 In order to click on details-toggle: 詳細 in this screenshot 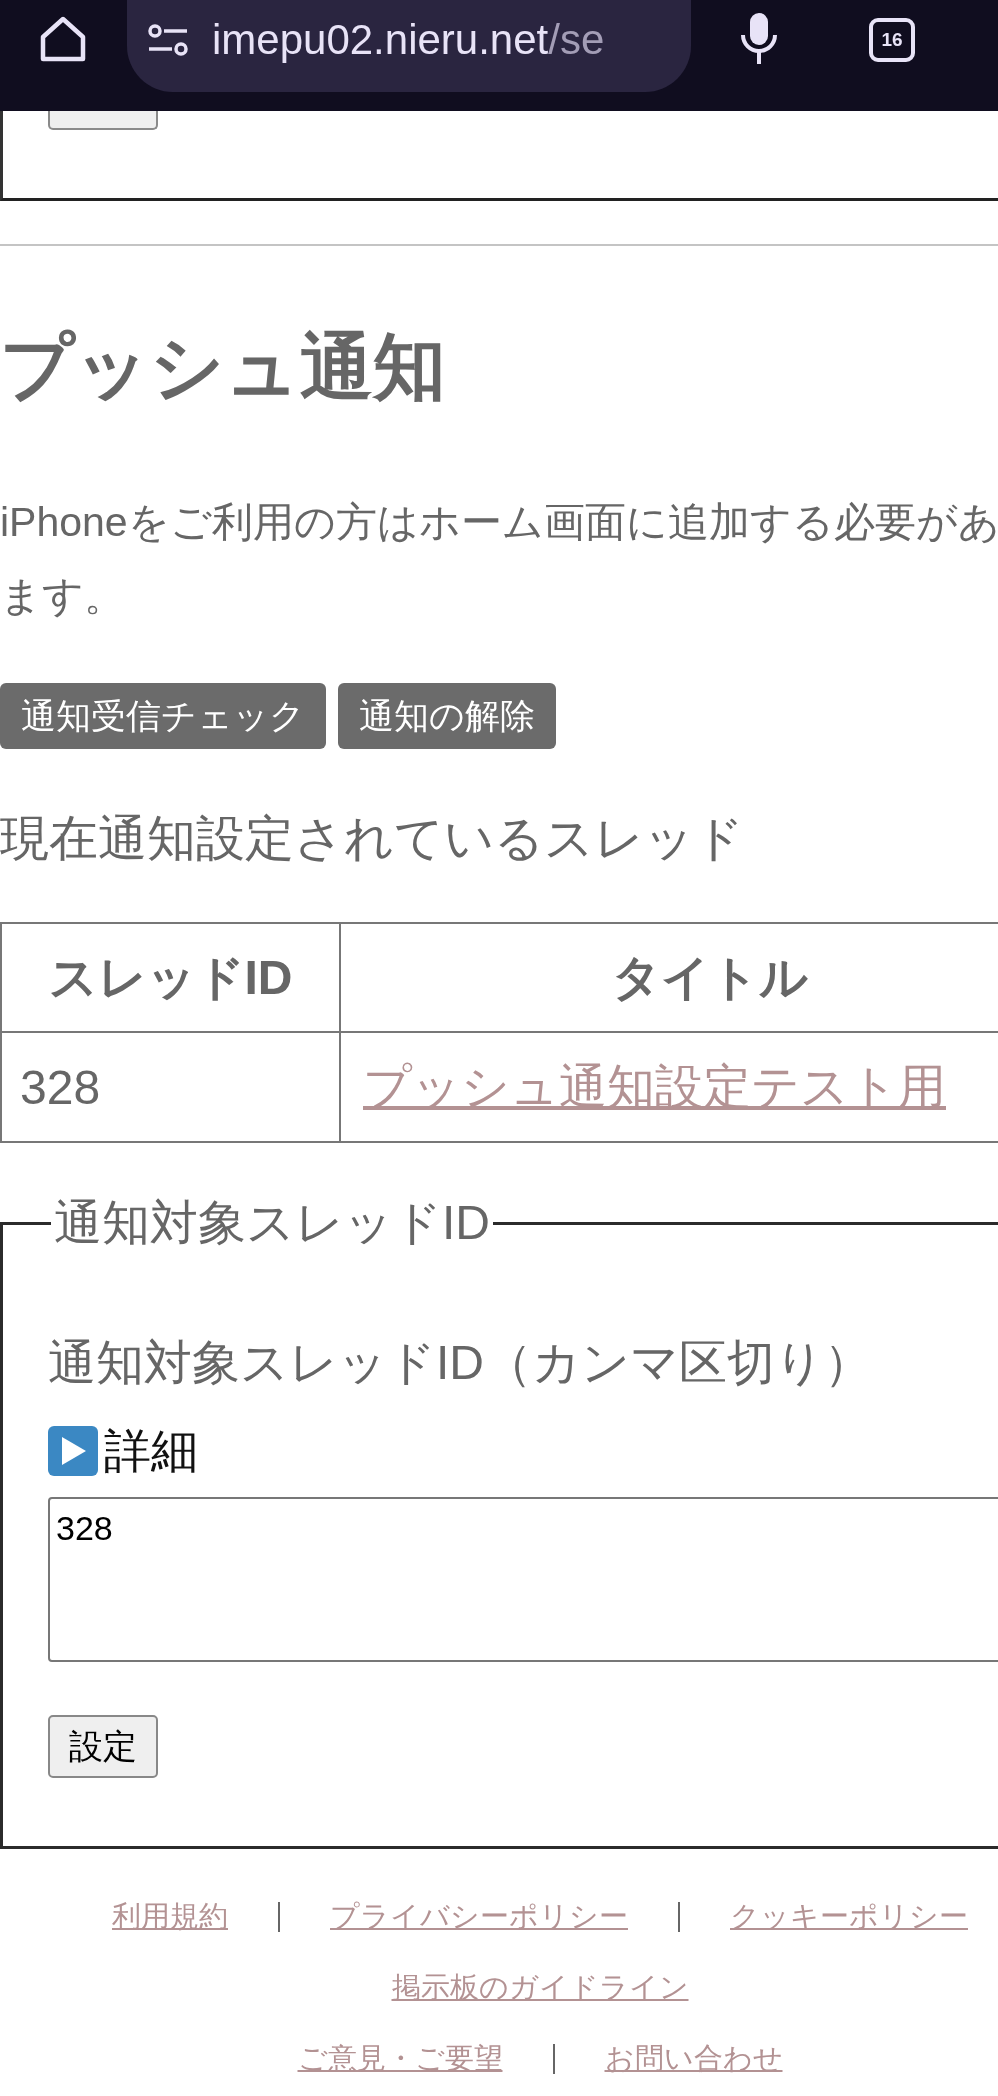, I will do `click(123, 1451)`.